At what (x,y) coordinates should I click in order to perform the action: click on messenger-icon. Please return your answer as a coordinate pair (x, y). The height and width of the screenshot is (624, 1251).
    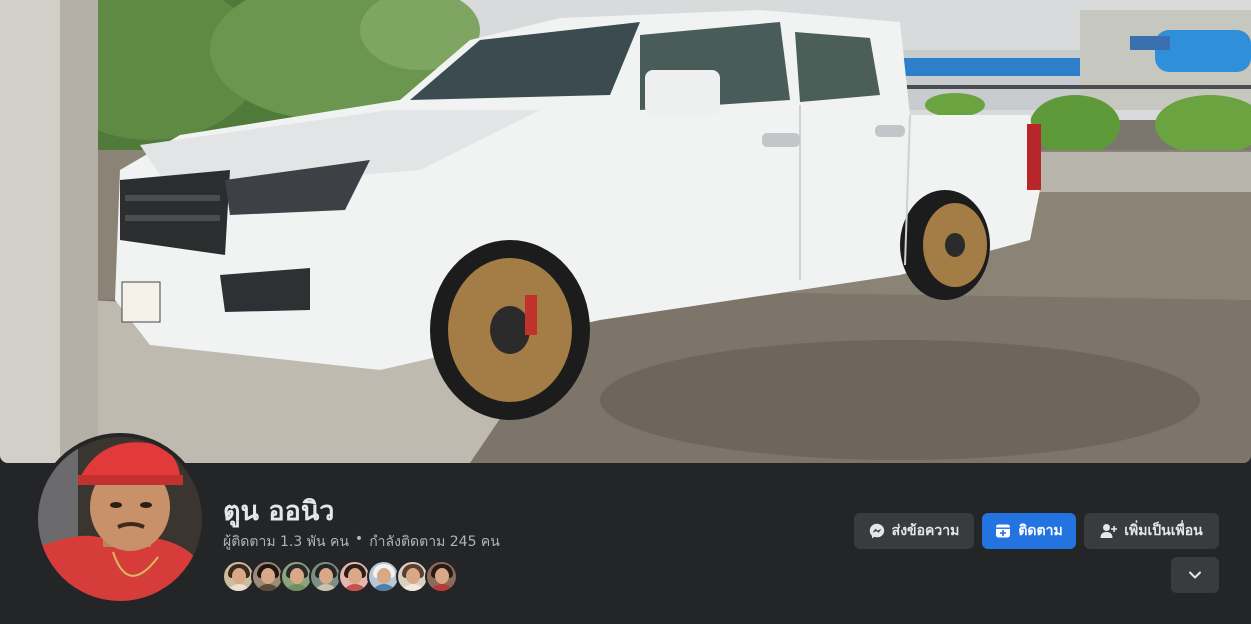
    Looking at the image, I should click on (877, 531).